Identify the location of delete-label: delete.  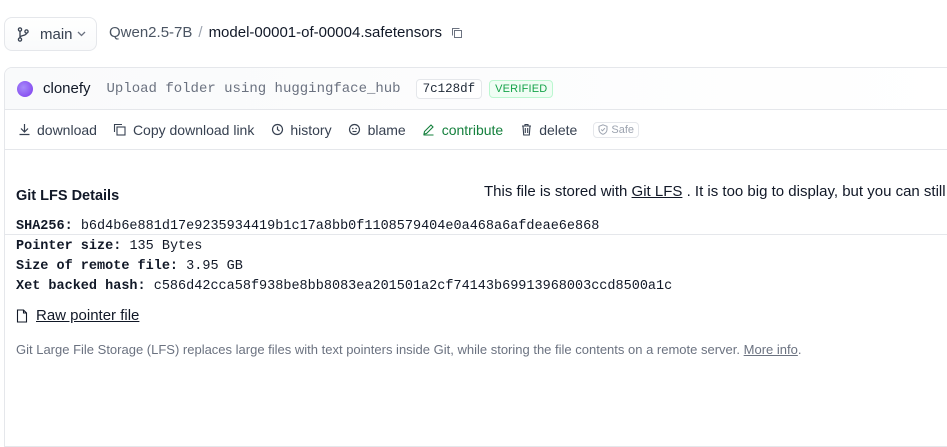
(558, 129).